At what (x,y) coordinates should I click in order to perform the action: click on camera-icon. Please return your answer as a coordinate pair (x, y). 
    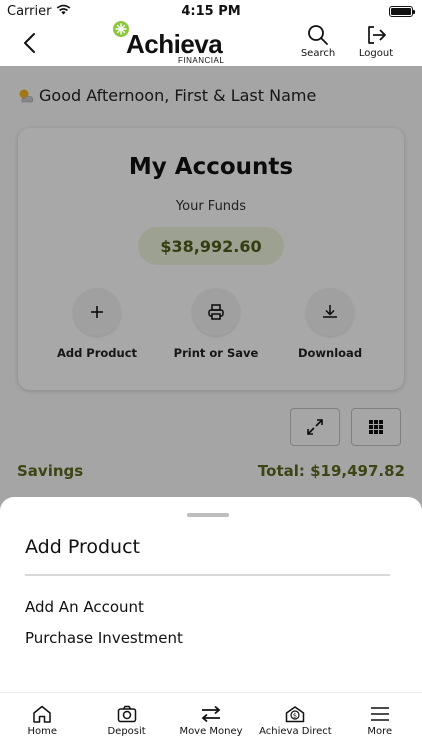
    Looking at the image, I should click on (126, 714).